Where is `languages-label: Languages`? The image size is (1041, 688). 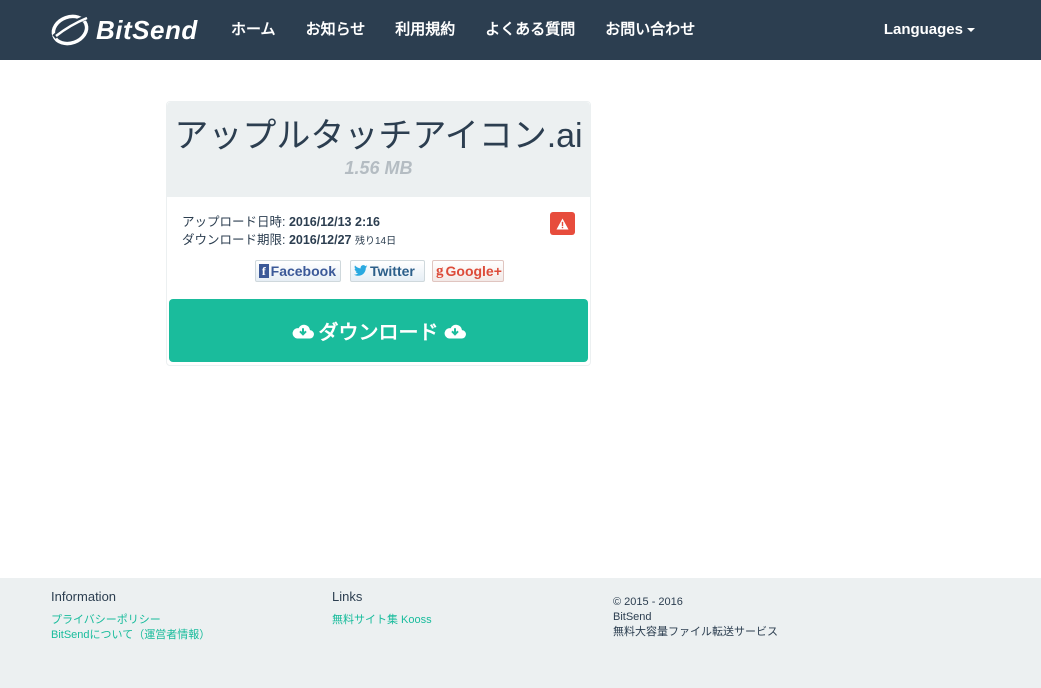
languages-label: Languages is located at coordinates (923, 29).